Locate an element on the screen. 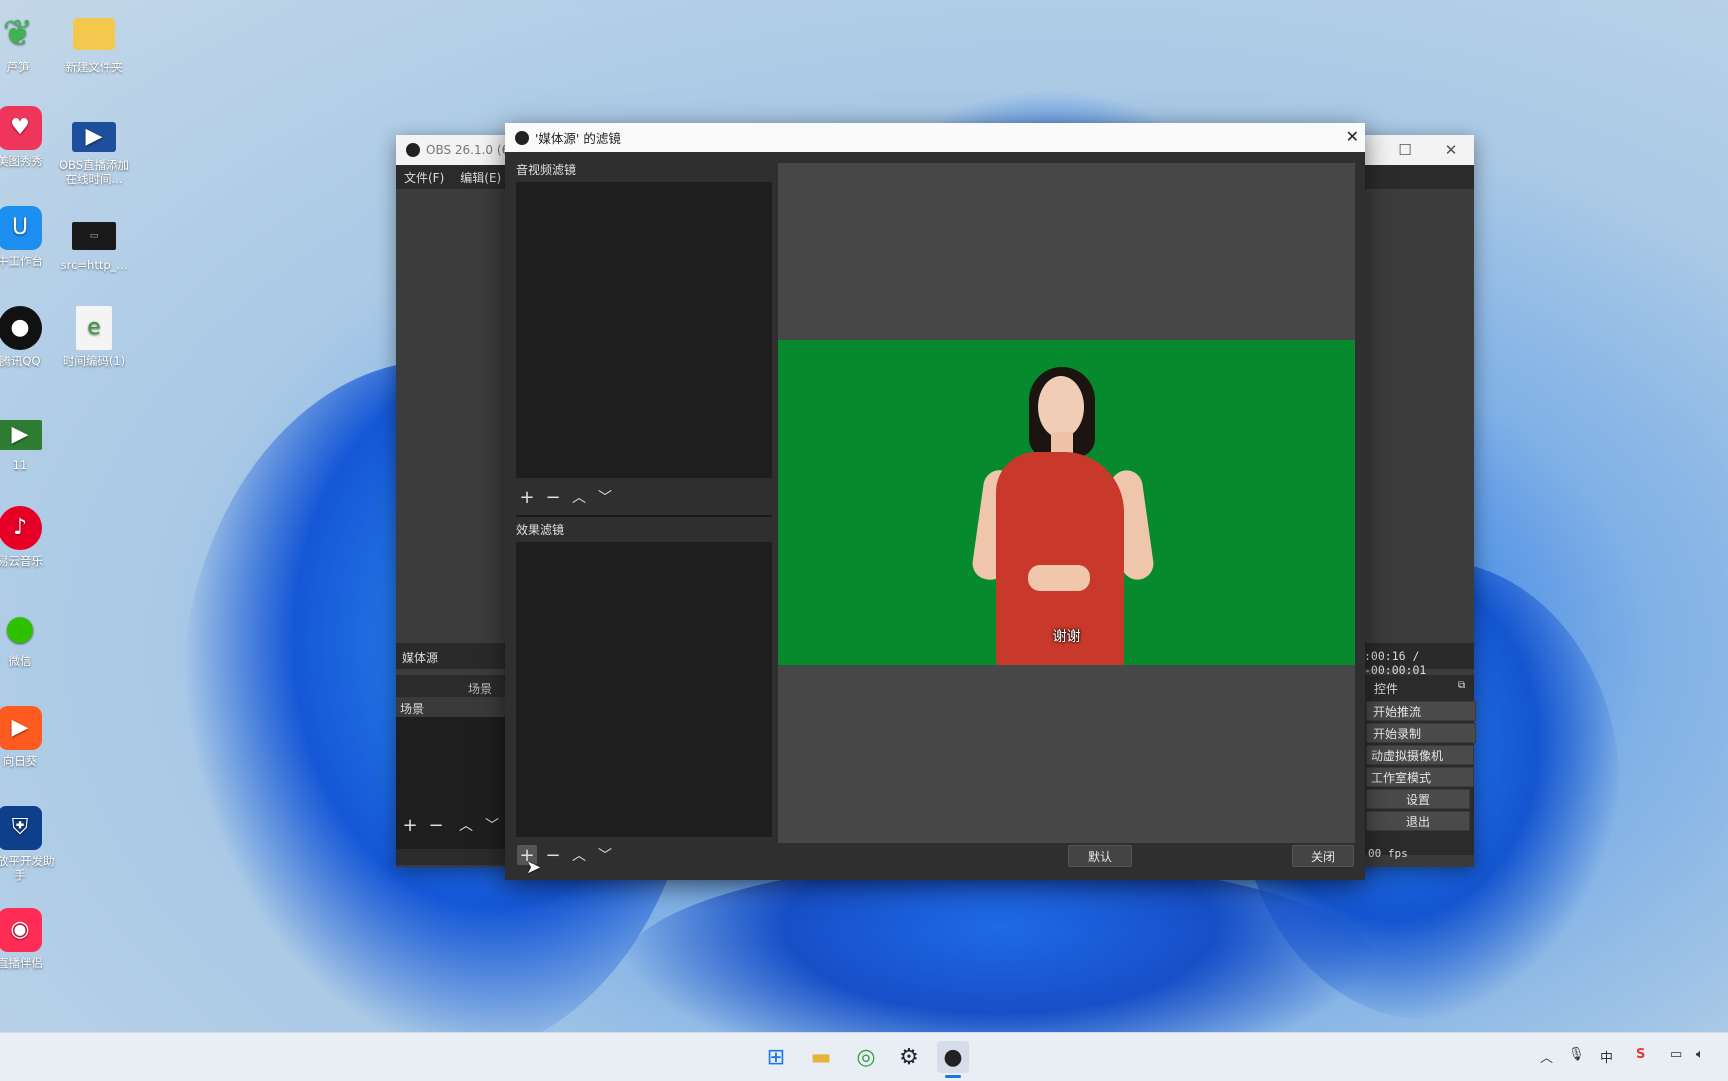  desktop-icon-wechat: ● 微信 is located at coordinates (30, 637).